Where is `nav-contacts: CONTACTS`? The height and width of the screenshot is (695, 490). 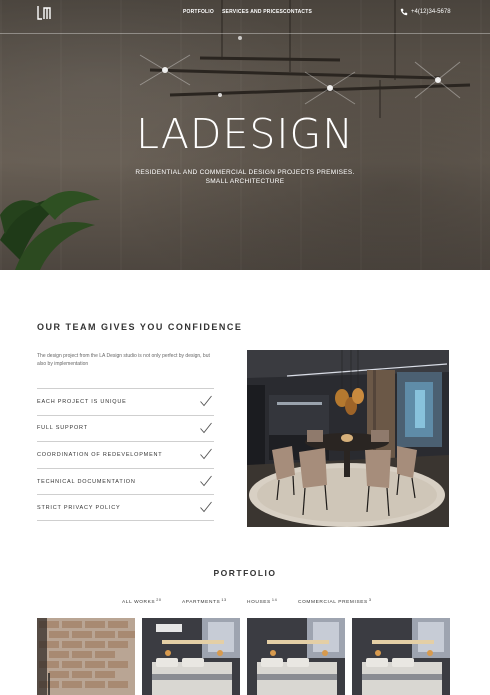 nav-contacts: CONTACTS is located at coordinates (297, 12).